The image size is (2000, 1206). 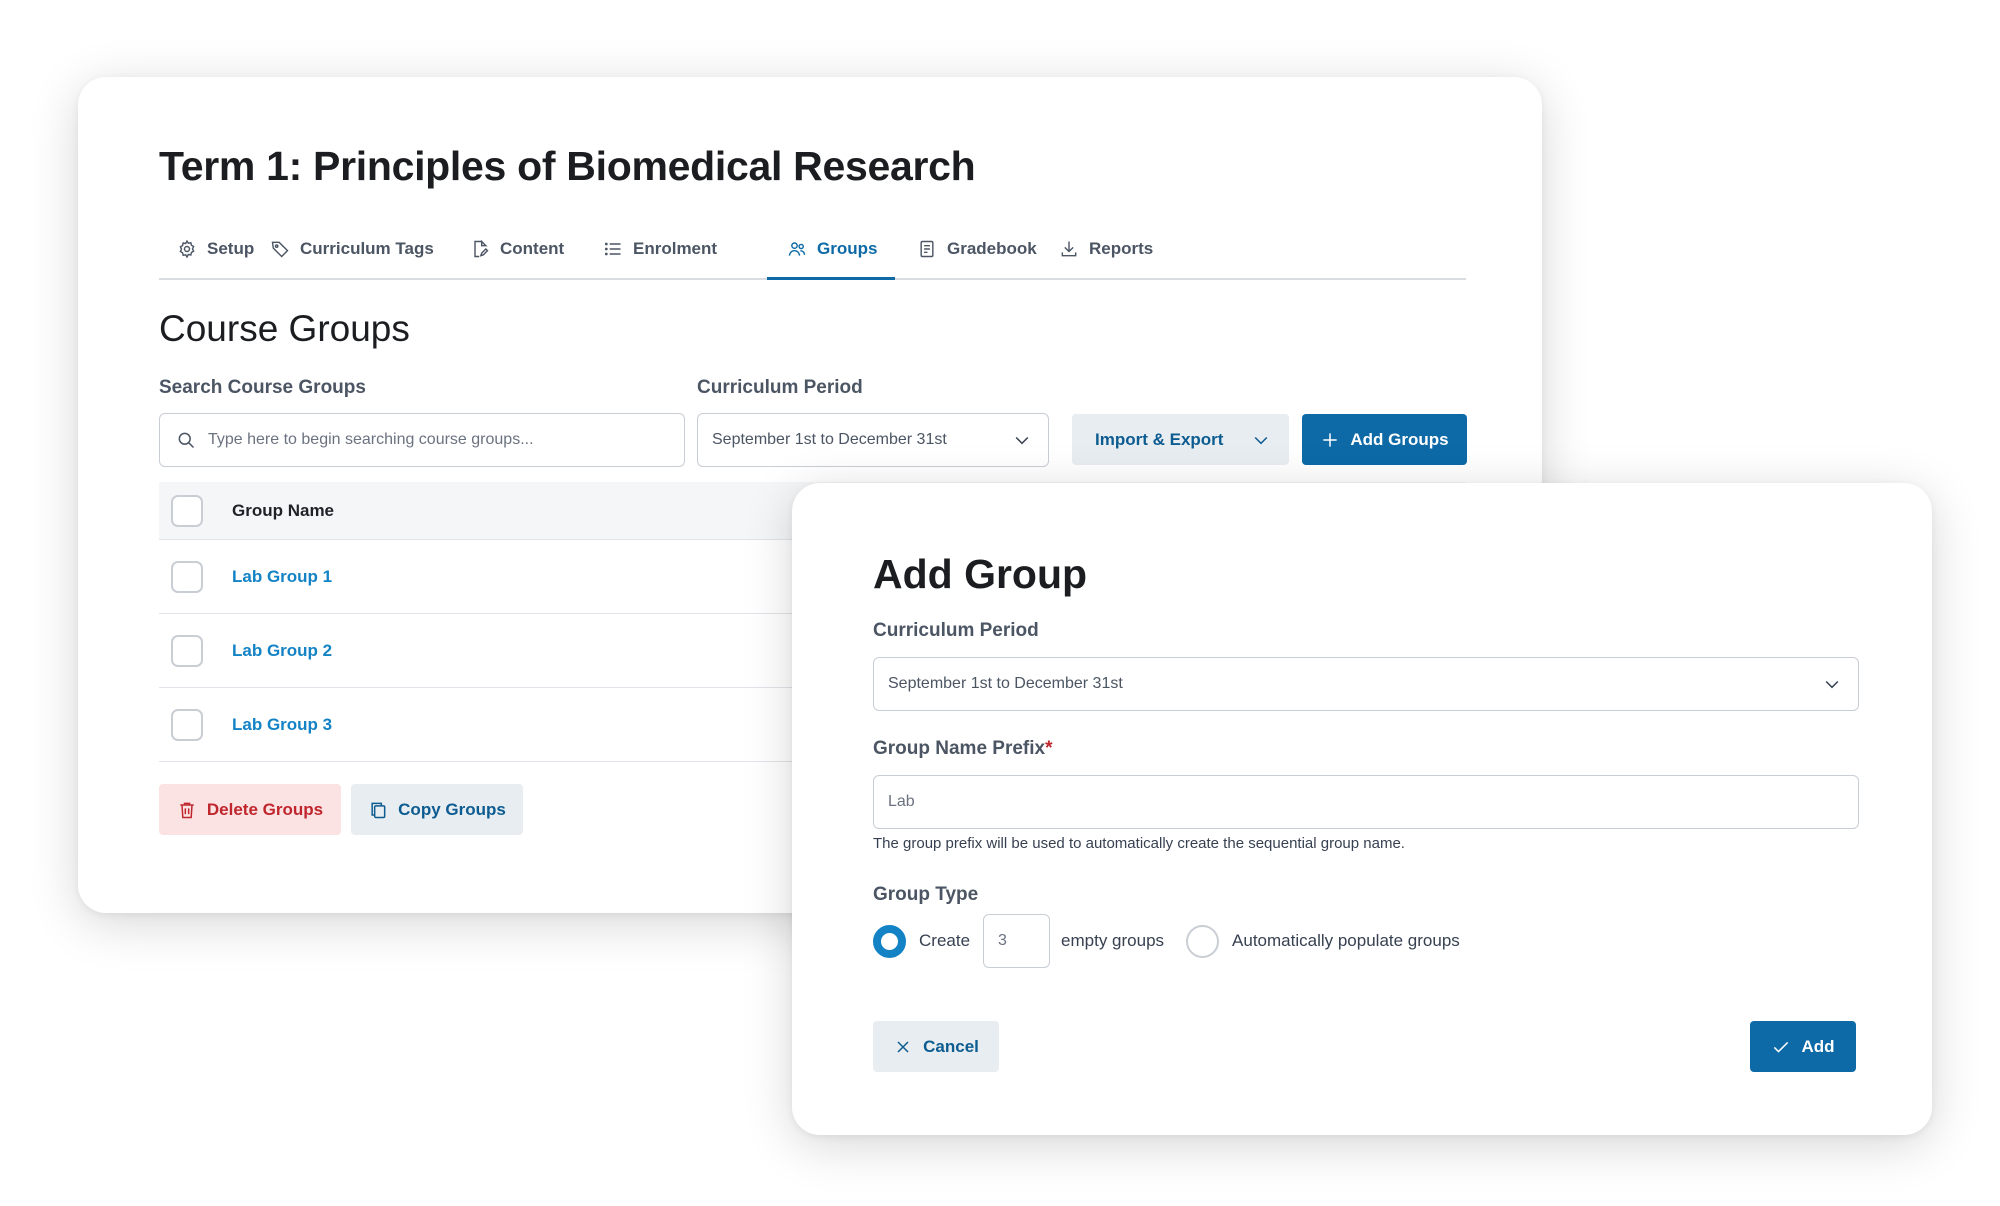 I want to click on group-name-prefix-label: Group Name Prefix*, so click(x=963, y=749).